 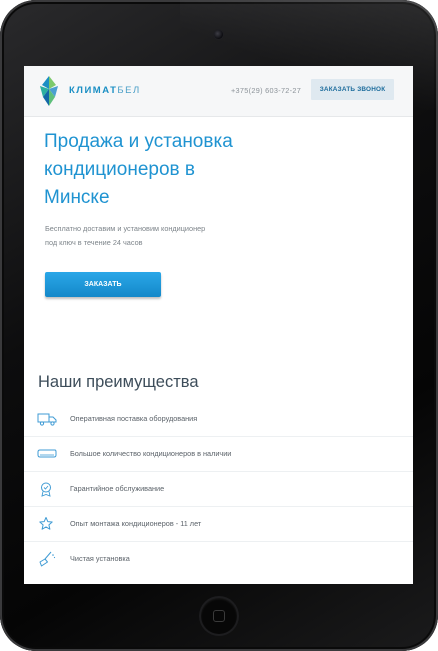 What do you see at coordinates (218, 489) in the screenshot?
I see `advantage-item: Гарантийное обслуживание` at bounding box center [218, 489].